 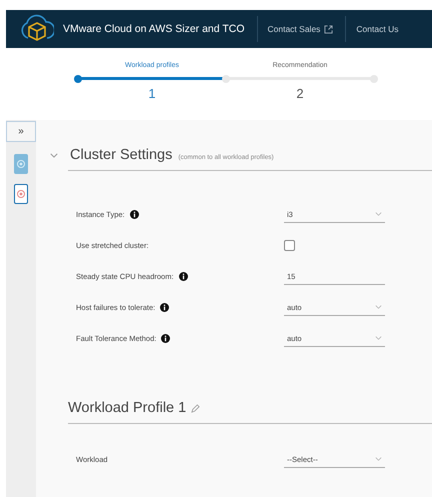 I want to click on chevron-icon, so click(x=54, y=155).